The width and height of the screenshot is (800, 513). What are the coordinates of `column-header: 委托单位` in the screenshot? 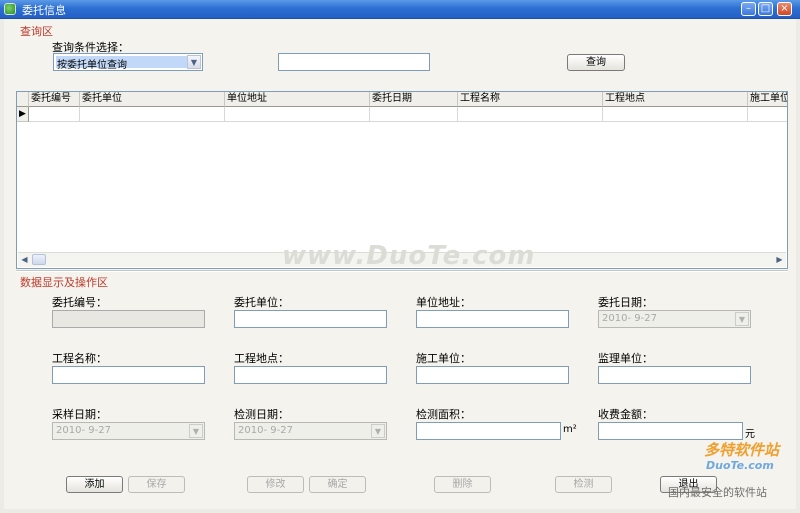 It's located at (152, 99).